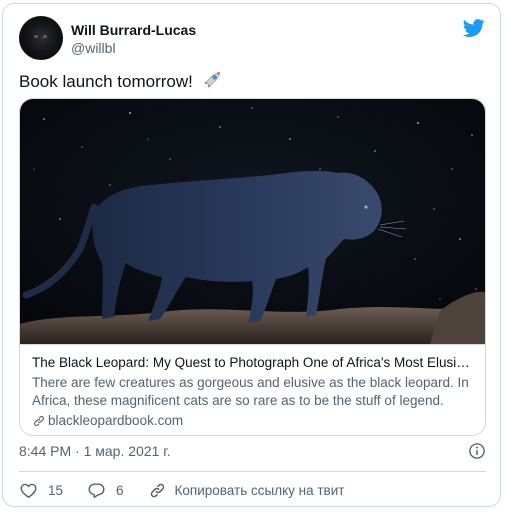  I want to click on info-icon, so click(477, 451).